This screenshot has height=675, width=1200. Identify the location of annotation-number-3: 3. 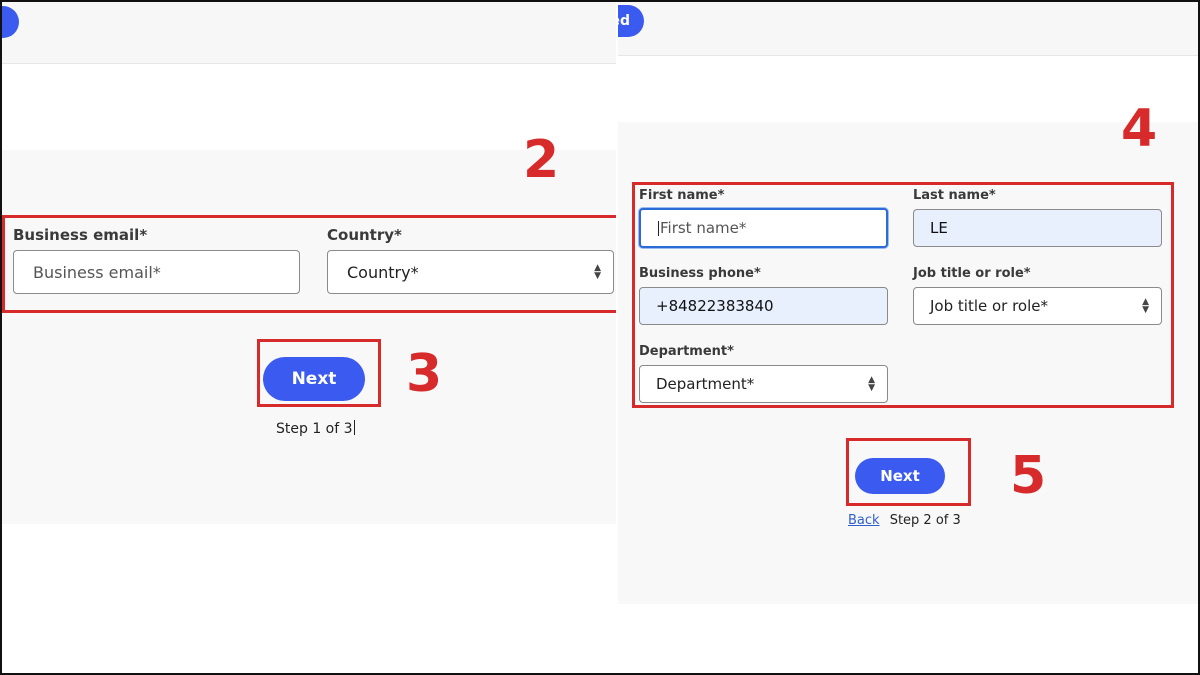
(424, 374).